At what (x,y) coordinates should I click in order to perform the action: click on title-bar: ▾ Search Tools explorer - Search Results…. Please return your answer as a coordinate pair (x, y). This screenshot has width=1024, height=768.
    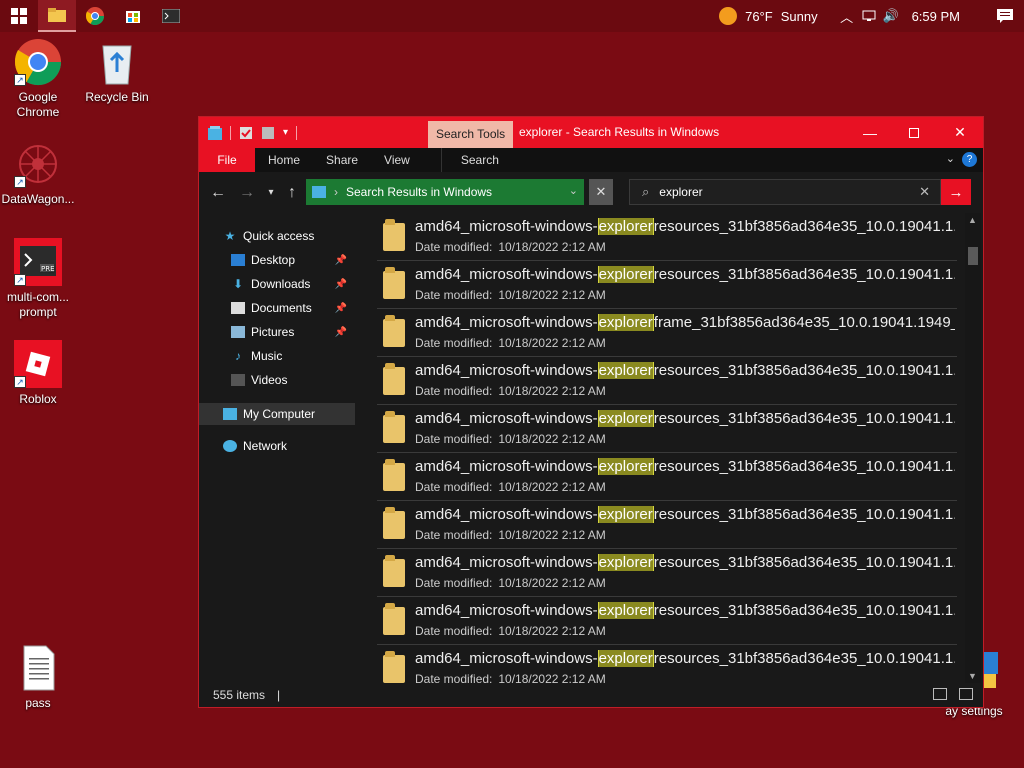
    Looking at the image, I should click on (591, 132).